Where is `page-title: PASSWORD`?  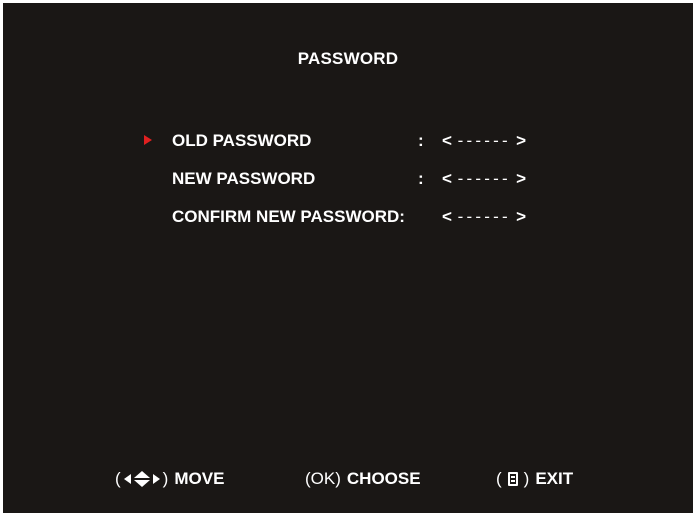
page-title: PASSWORD is located at coordinates (348, 58).